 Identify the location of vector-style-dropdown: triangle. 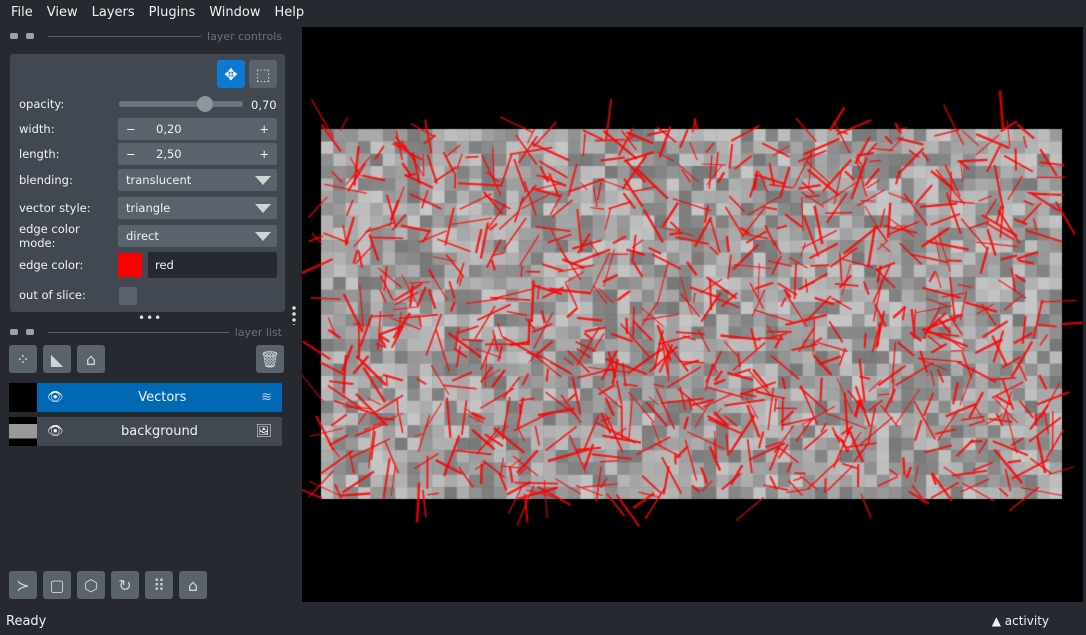
(197, 208).